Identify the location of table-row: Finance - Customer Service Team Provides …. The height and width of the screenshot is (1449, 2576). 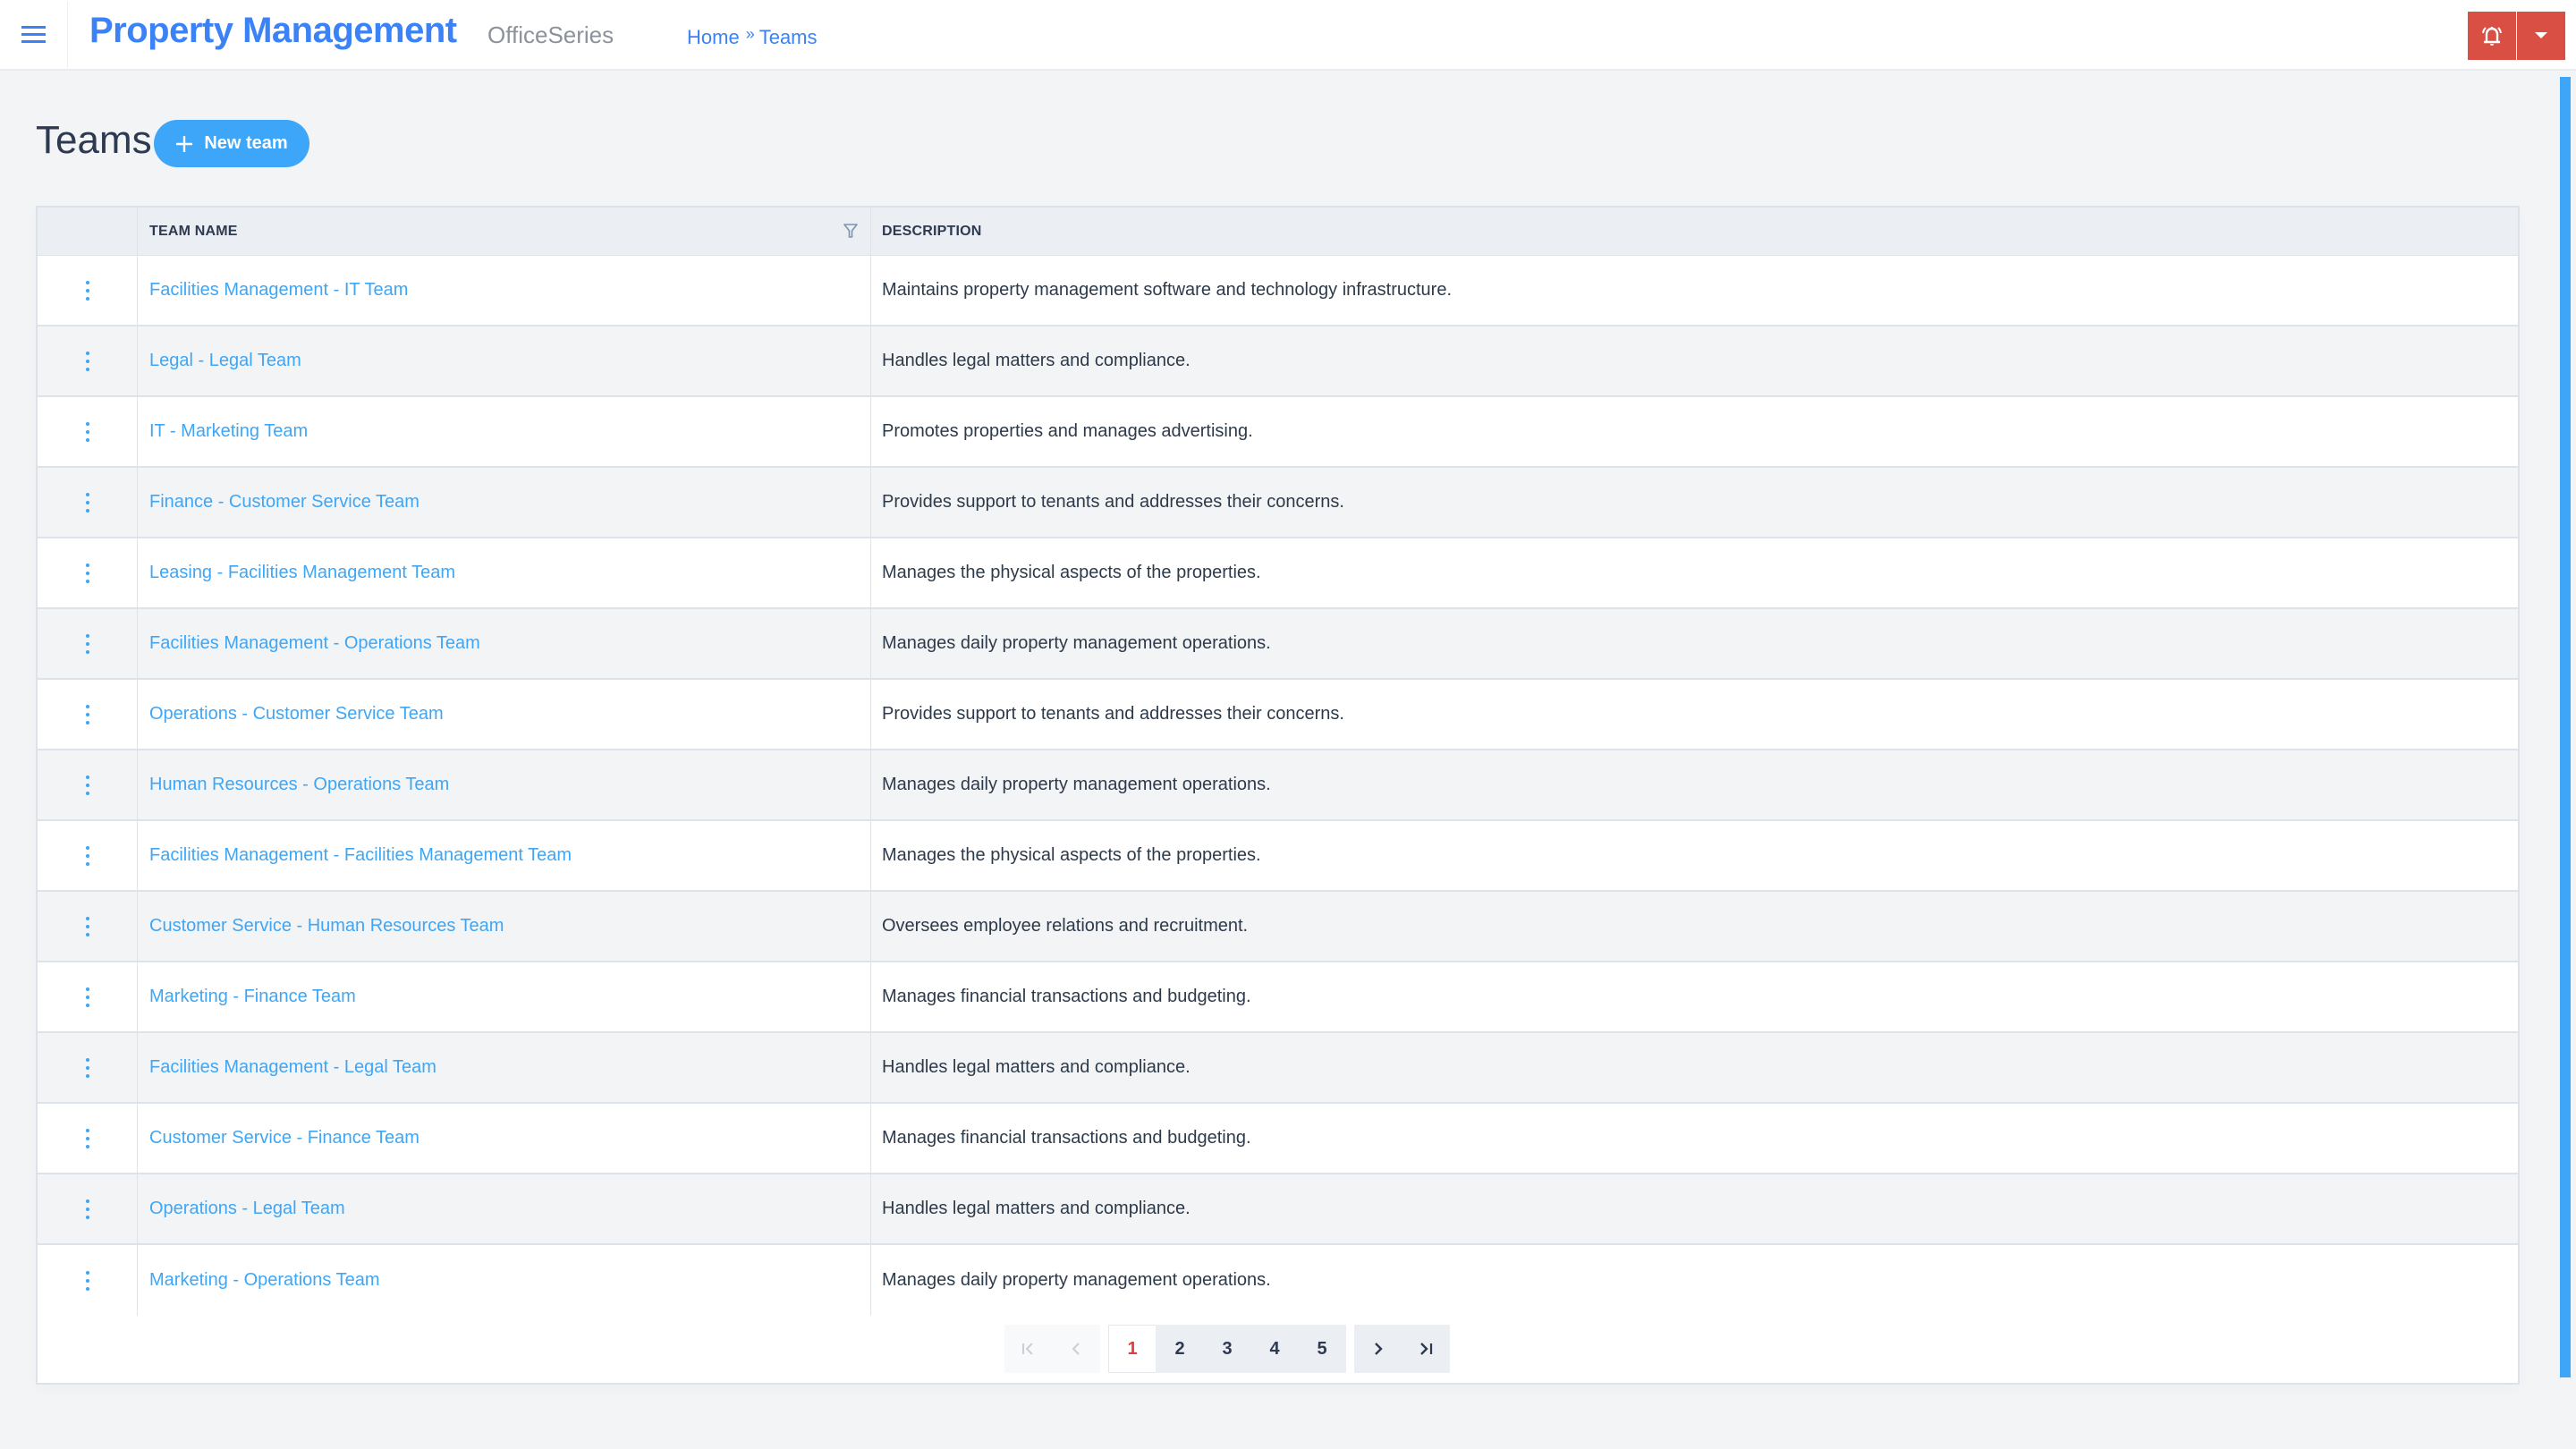
(1278, 503).